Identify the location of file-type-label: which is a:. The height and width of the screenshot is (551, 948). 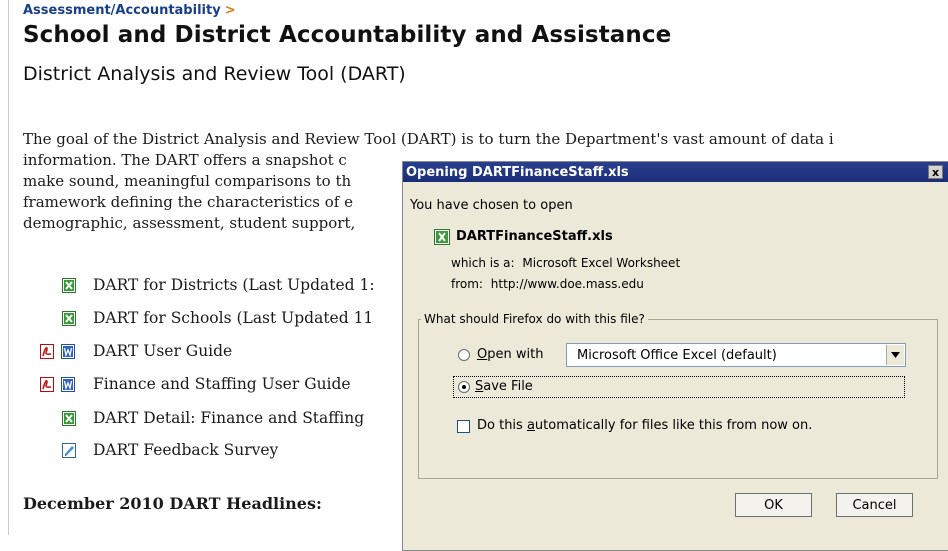
(483, 263).